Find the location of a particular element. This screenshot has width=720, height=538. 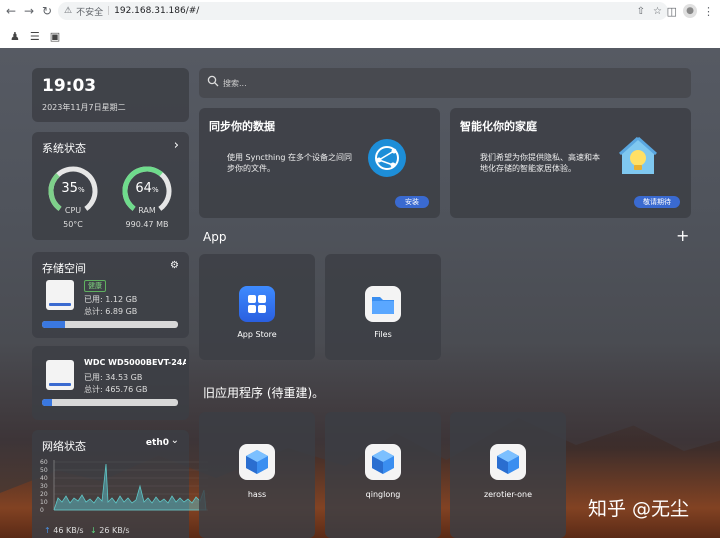

syncthing-icon is located at coordinates (387, 158).